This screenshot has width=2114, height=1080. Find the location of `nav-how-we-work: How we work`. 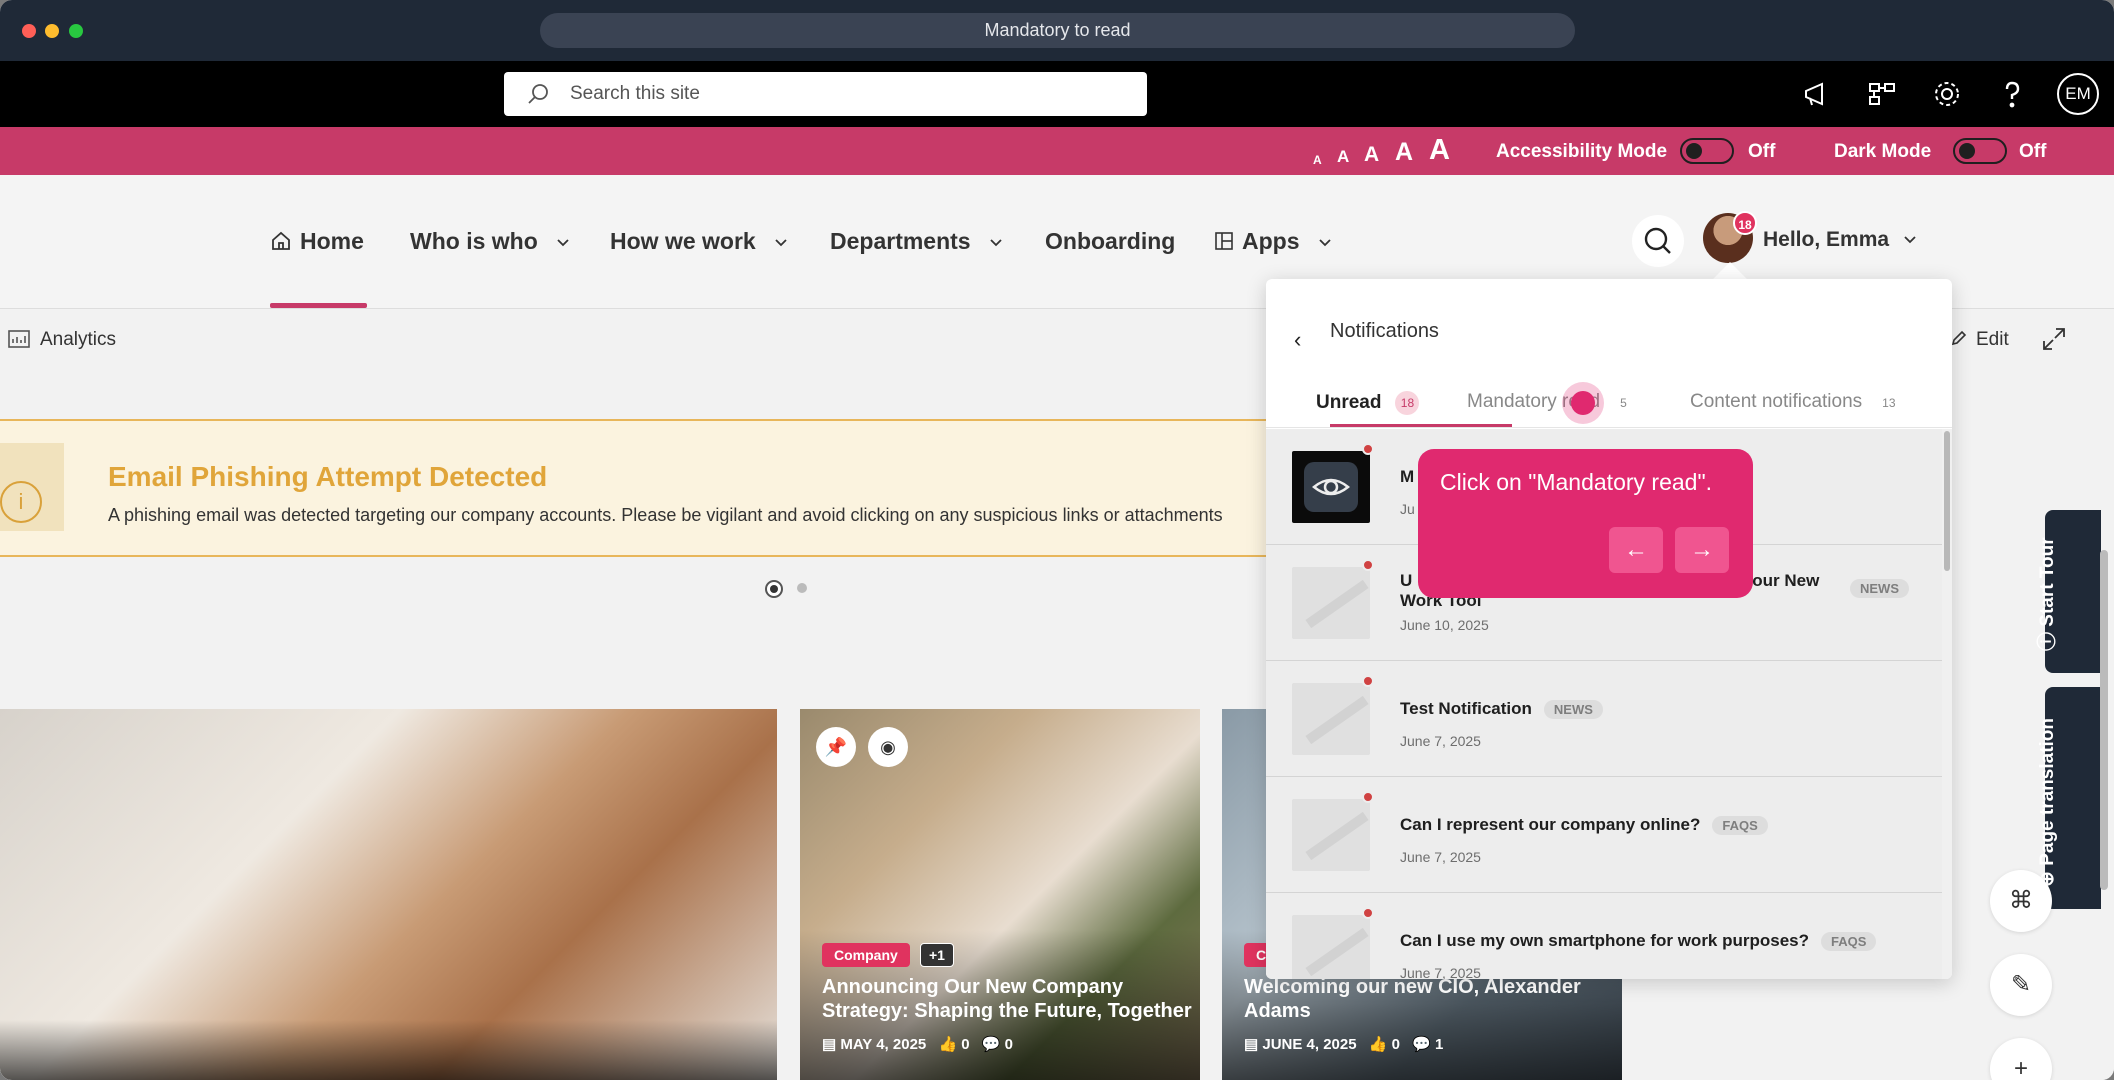

nav-how-we-work: How we work is located at coordinates (699, 241).